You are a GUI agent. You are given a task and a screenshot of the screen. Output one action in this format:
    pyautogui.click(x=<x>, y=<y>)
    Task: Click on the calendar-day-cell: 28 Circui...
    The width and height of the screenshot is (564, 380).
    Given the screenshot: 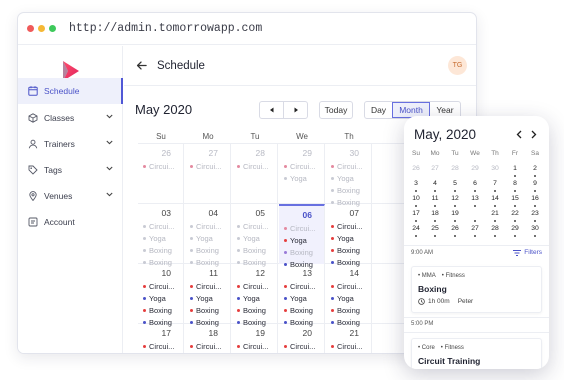 What is the action you would take?
    pyautogui.click(x=255, y=174)
    